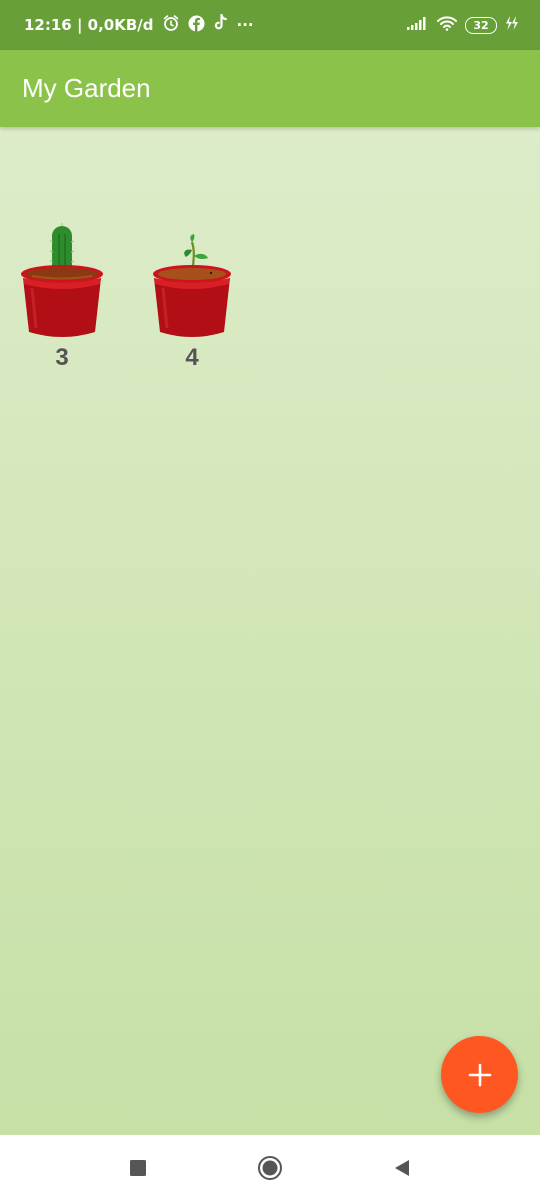 Image resolution: width=540 pixels, height=1200 pixels. I want to click on status-left: 12:16 | 0,0KB/d ···, so click(143, 24).